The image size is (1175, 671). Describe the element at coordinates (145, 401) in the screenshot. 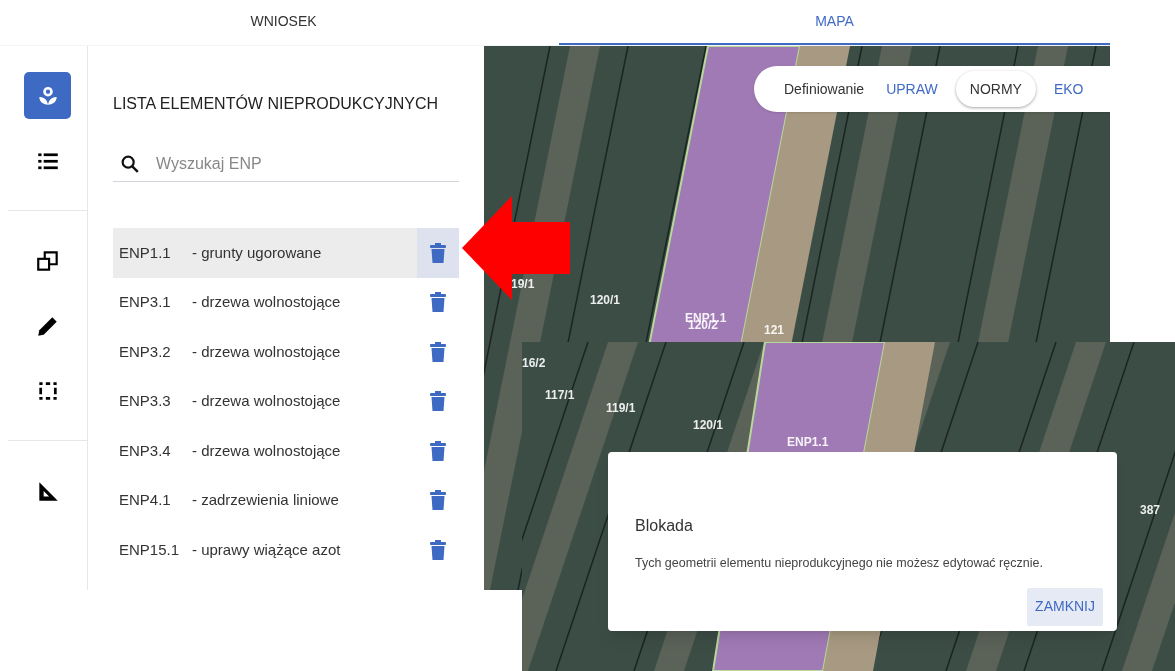

I see `item-code: ENP3.3` at that location.